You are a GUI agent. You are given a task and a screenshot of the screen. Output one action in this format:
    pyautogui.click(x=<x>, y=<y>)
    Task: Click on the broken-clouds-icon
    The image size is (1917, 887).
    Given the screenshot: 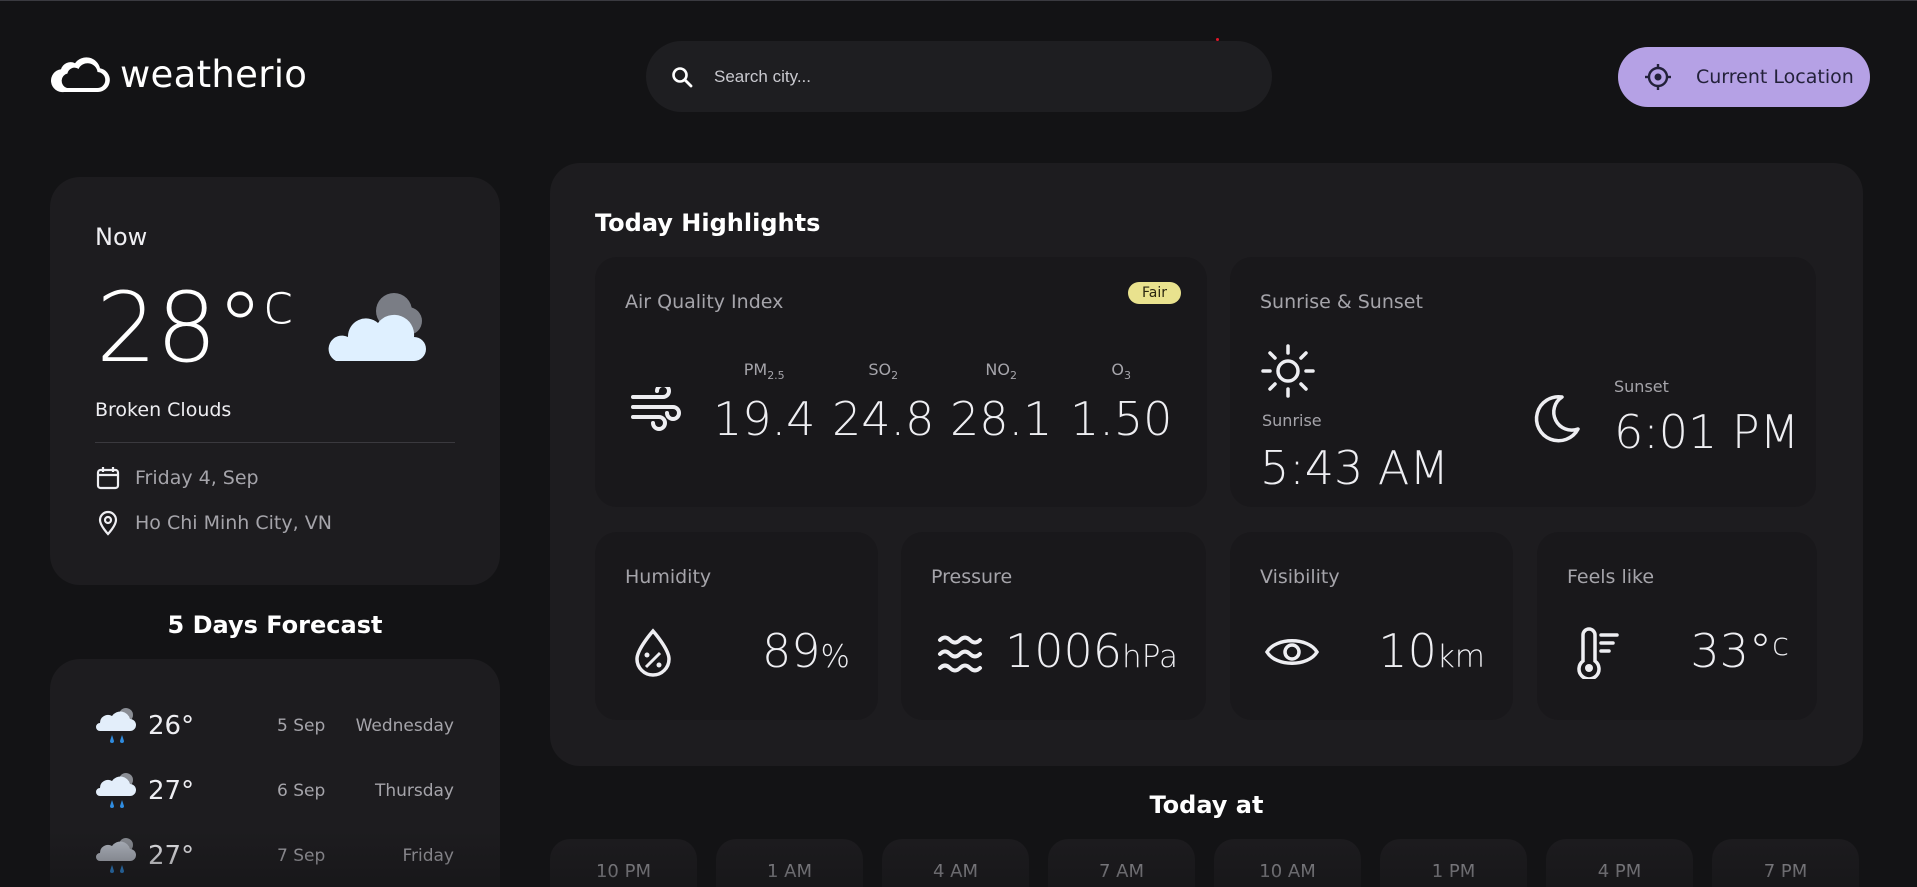 What is the action you would take?
    pyautogui.click(x=377, y=327)
    